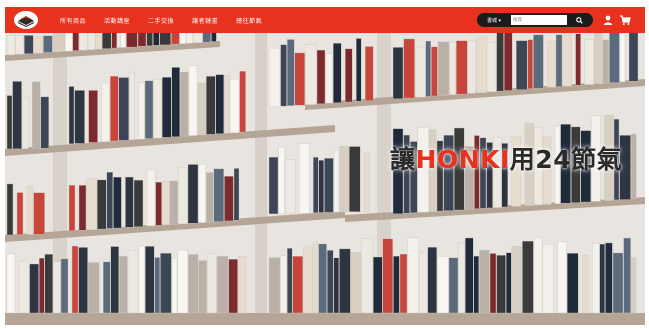 The height and width of the screenshot is (329, 649). I want to click on search-bar: 書城 ▾, so click(535, 20).